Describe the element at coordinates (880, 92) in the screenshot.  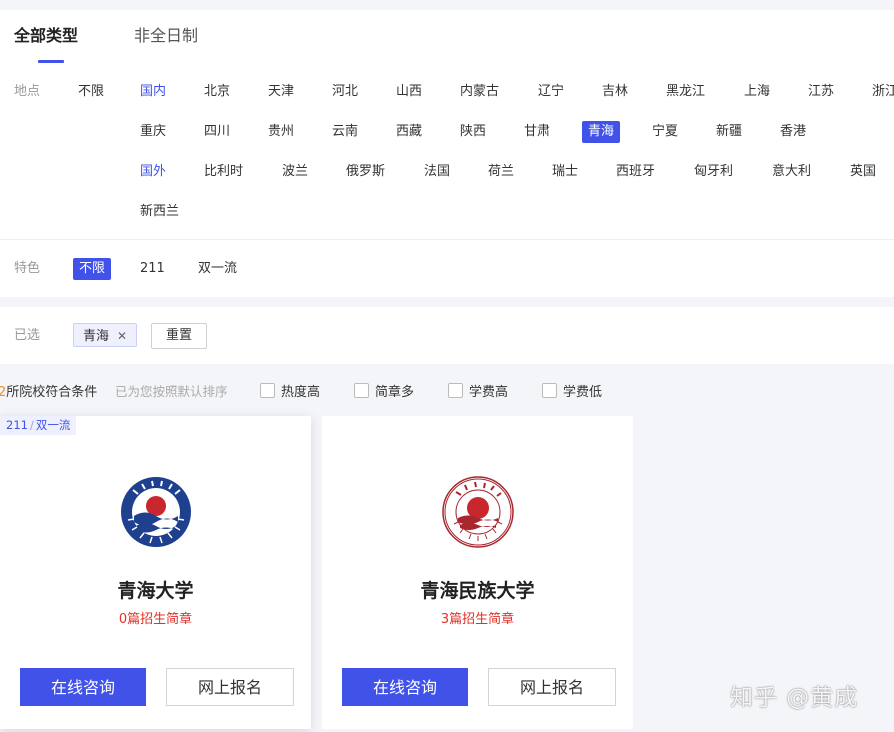
I see `location-option: 浙江` at that location.